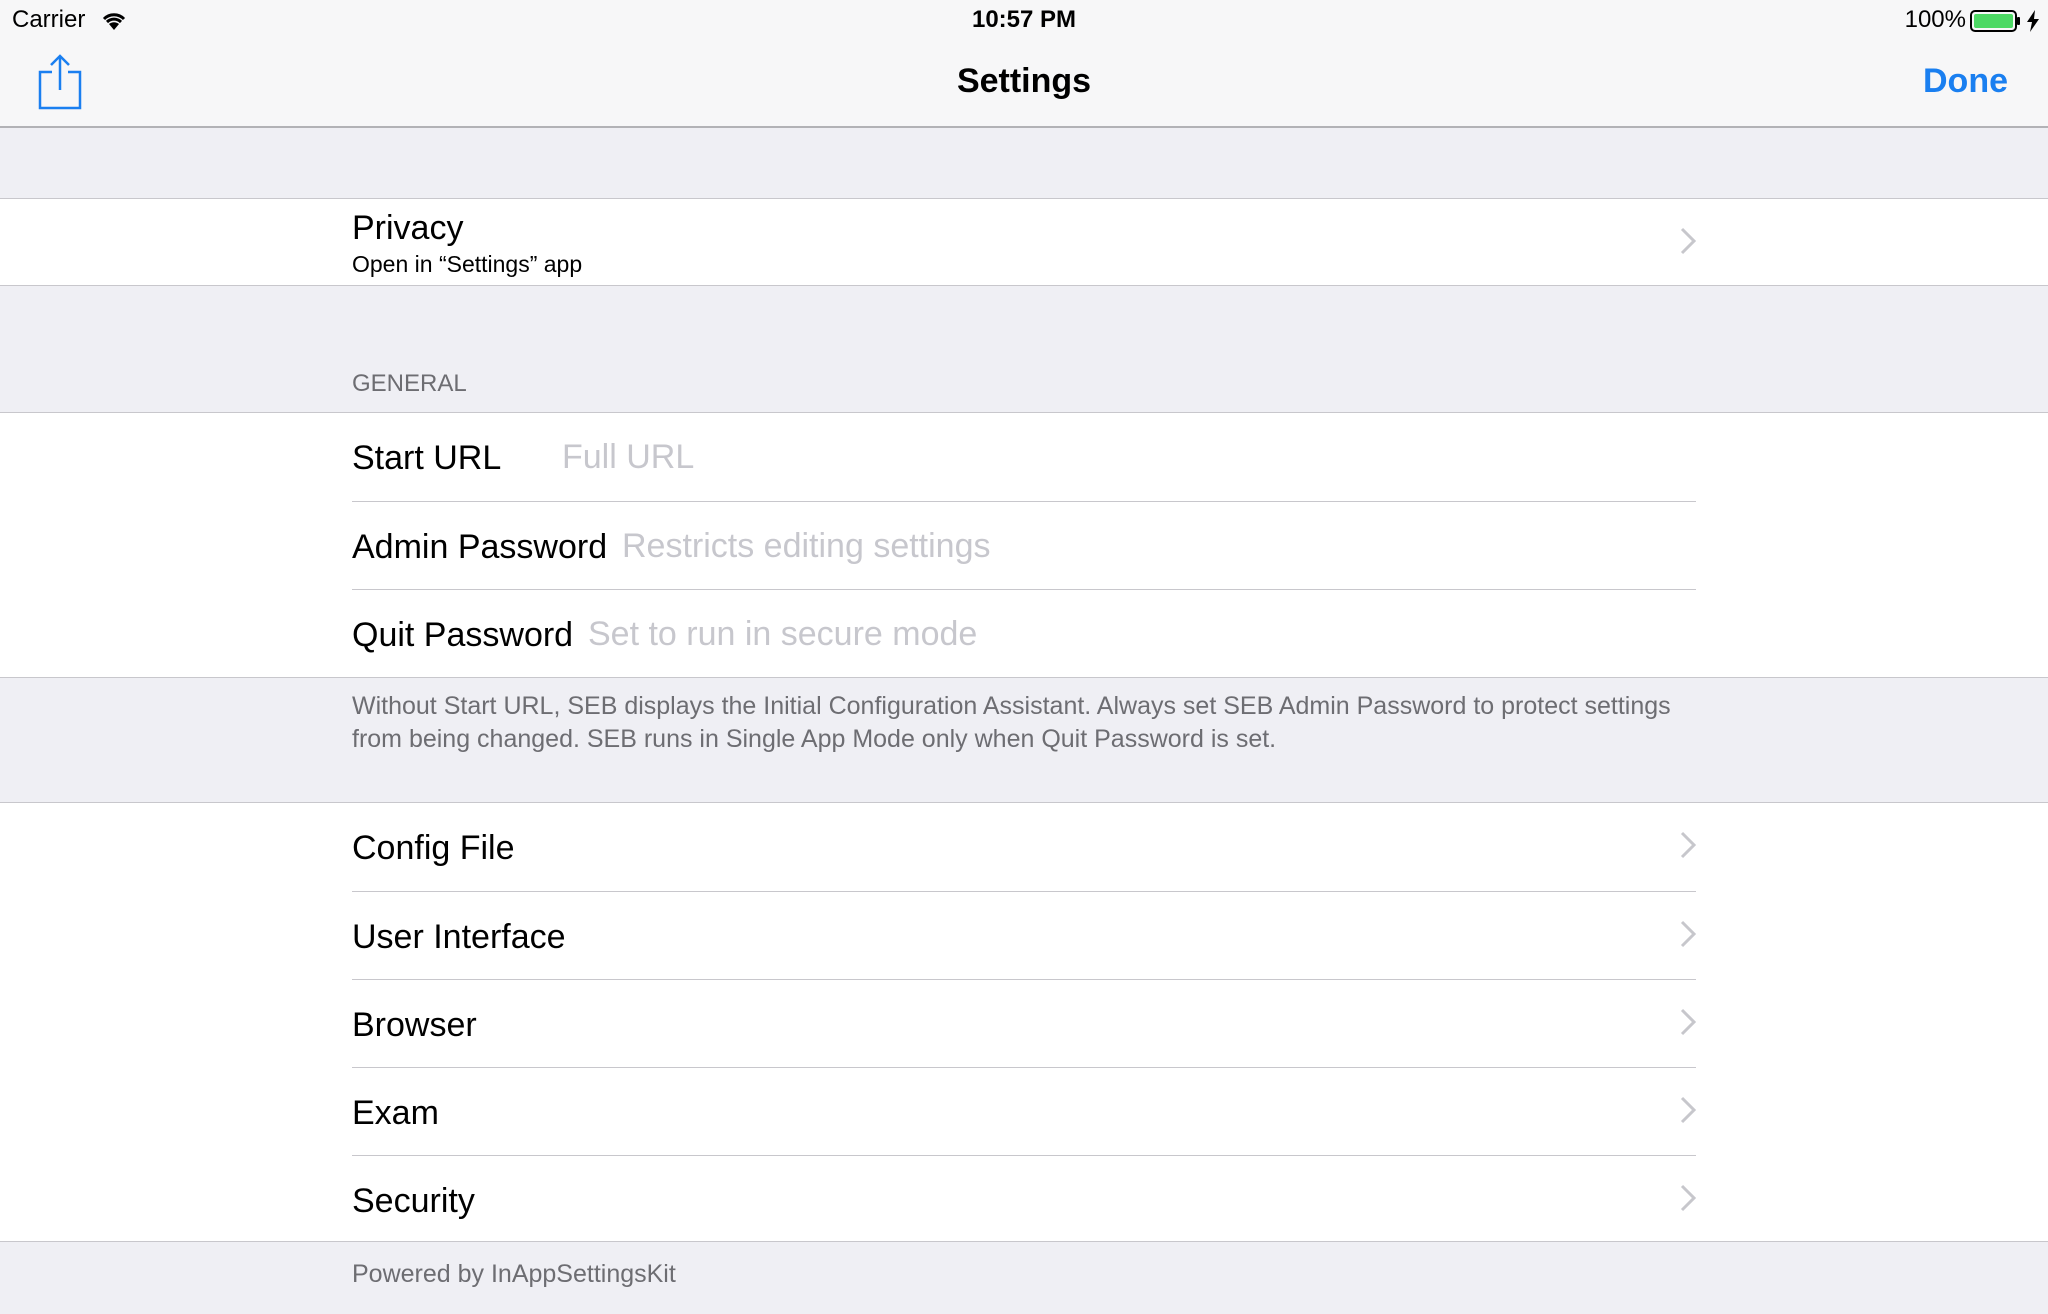 This screenshot has width=2048, height=1314. Describe the element at coordinates (1965, 81) in the screenshot. I see `done-button: Done` at that location.